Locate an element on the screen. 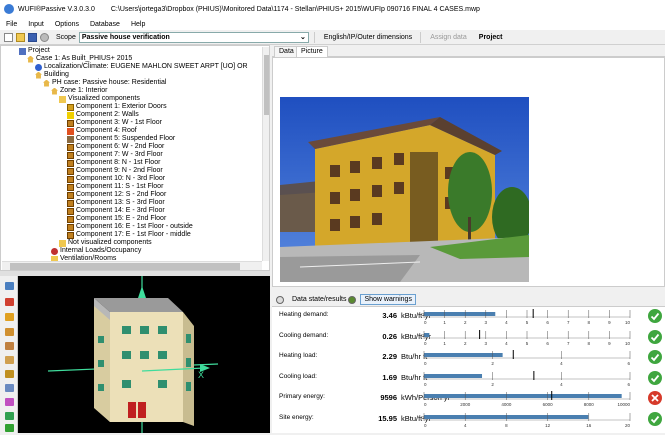 Image resolution: width=665 pixels, height=435 pixels. project-button: Project is located at coordinates (491, 37).